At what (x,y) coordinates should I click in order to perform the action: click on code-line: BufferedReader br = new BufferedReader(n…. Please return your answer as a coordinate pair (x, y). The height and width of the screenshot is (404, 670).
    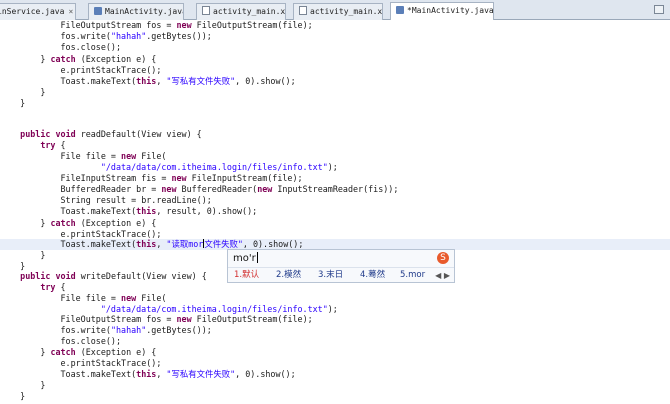
    Looking at the image, I should click on (335, 189).